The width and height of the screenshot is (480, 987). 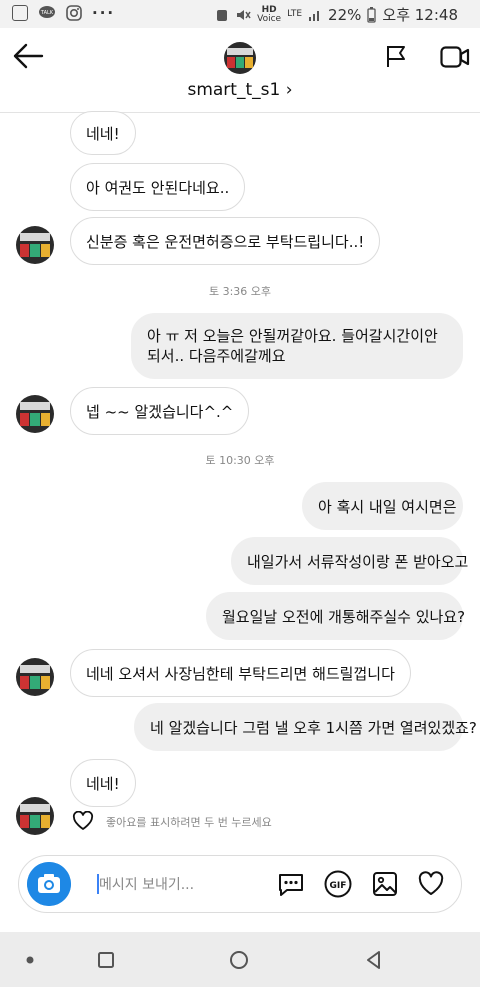 I want to click on message-bubble: 네네 오셔서 사장님한테 부탁드리면 해드릴껍니다, so click(x=240, y=673).